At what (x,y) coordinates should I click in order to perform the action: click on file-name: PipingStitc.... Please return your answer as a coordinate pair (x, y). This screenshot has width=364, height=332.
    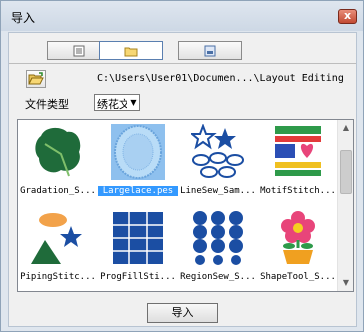
    Looking at the image, I should click on (58, 277).